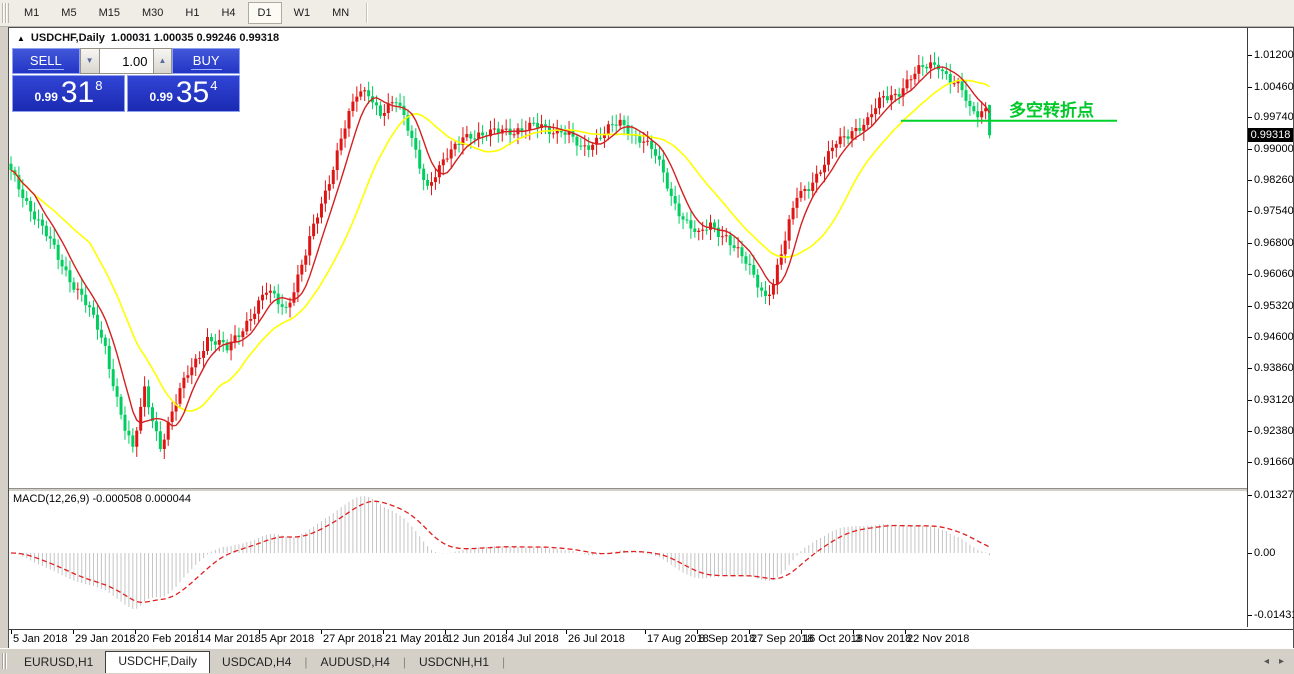 The image size is (1294, 674). What do you see at coordinates (1274, 337) in the screenshot?
I see `price-axis-label: 0.94600` at bounding box center [1274, 337].